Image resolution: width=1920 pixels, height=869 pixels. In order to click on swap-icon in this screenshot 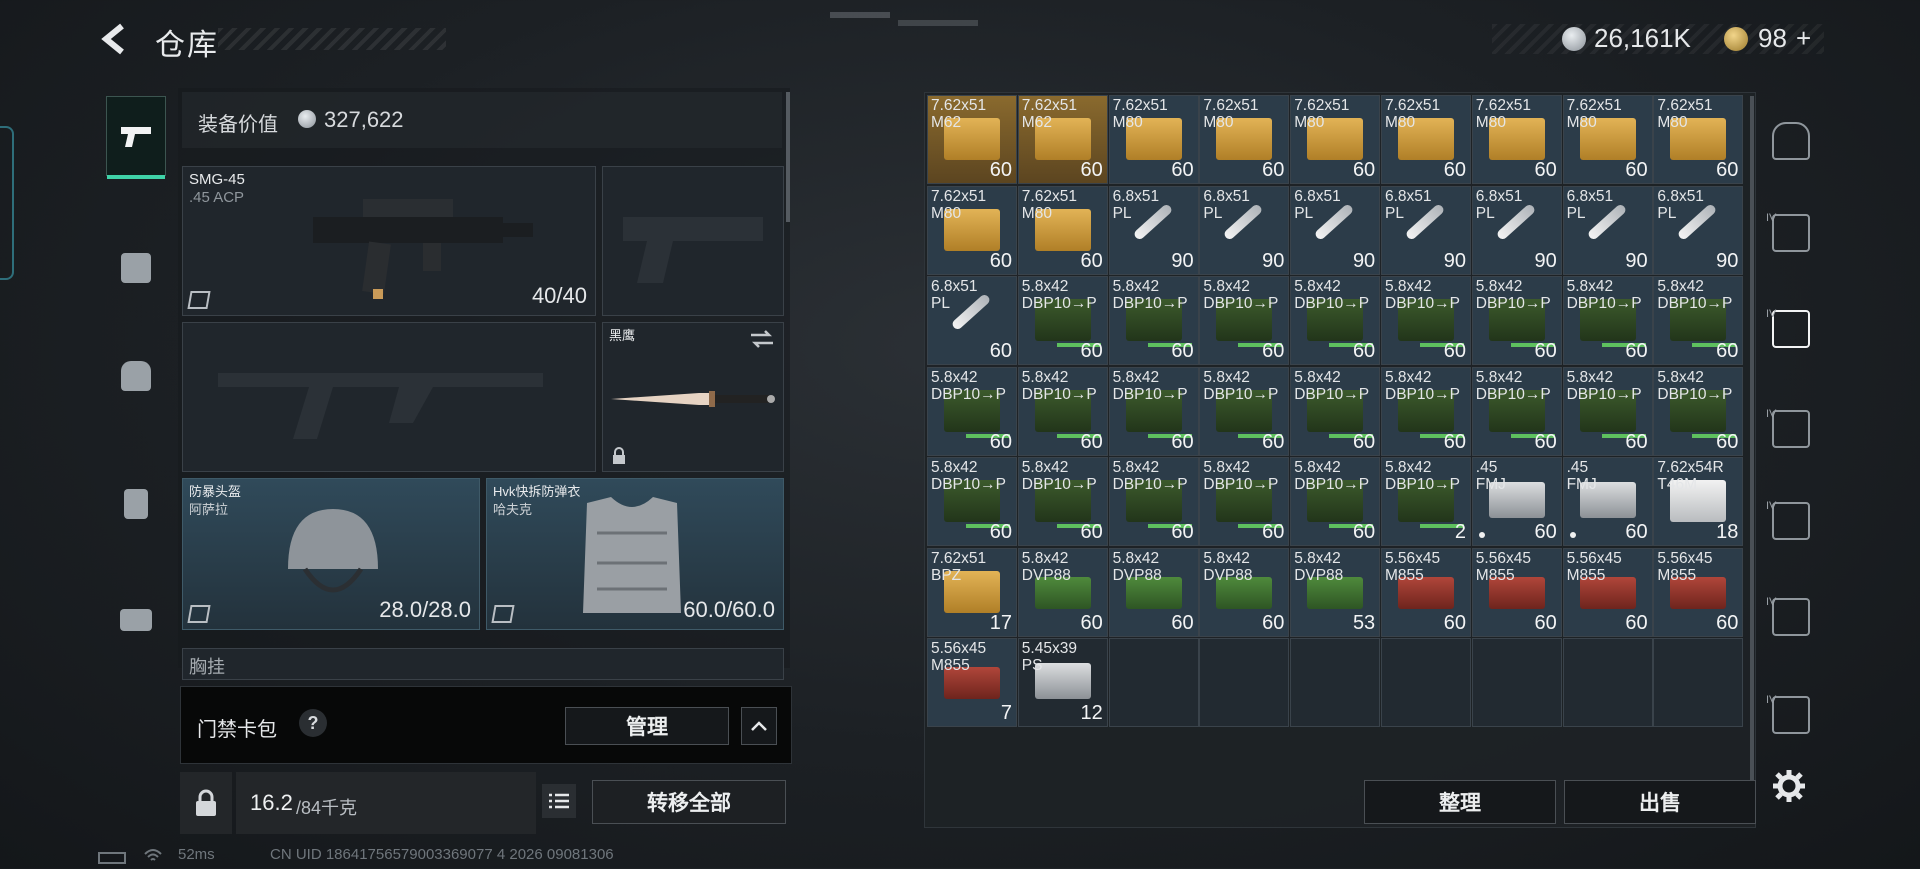, I will do `click(762, 339)`.